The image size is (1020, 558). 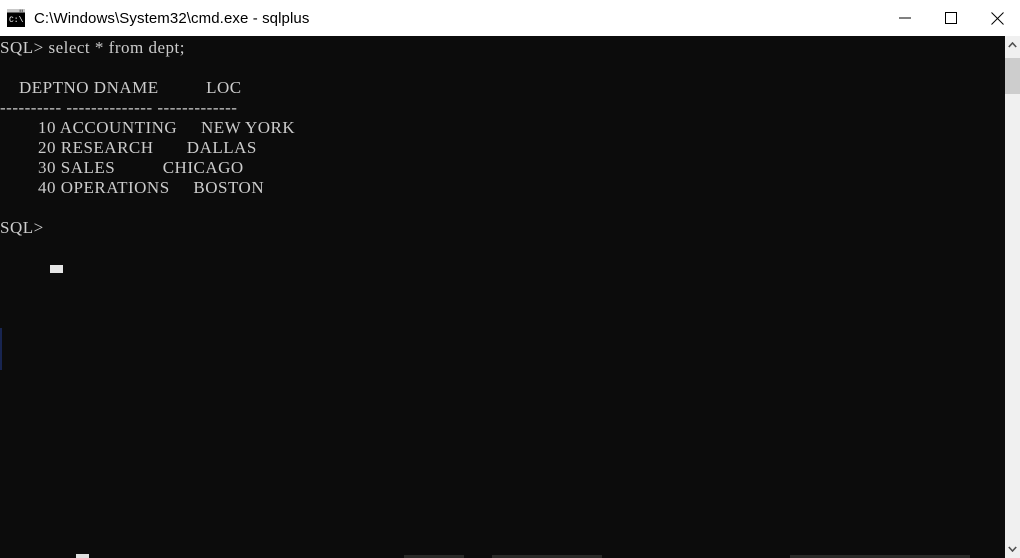 I want to click on close-icon, so click(x=997, y=18).